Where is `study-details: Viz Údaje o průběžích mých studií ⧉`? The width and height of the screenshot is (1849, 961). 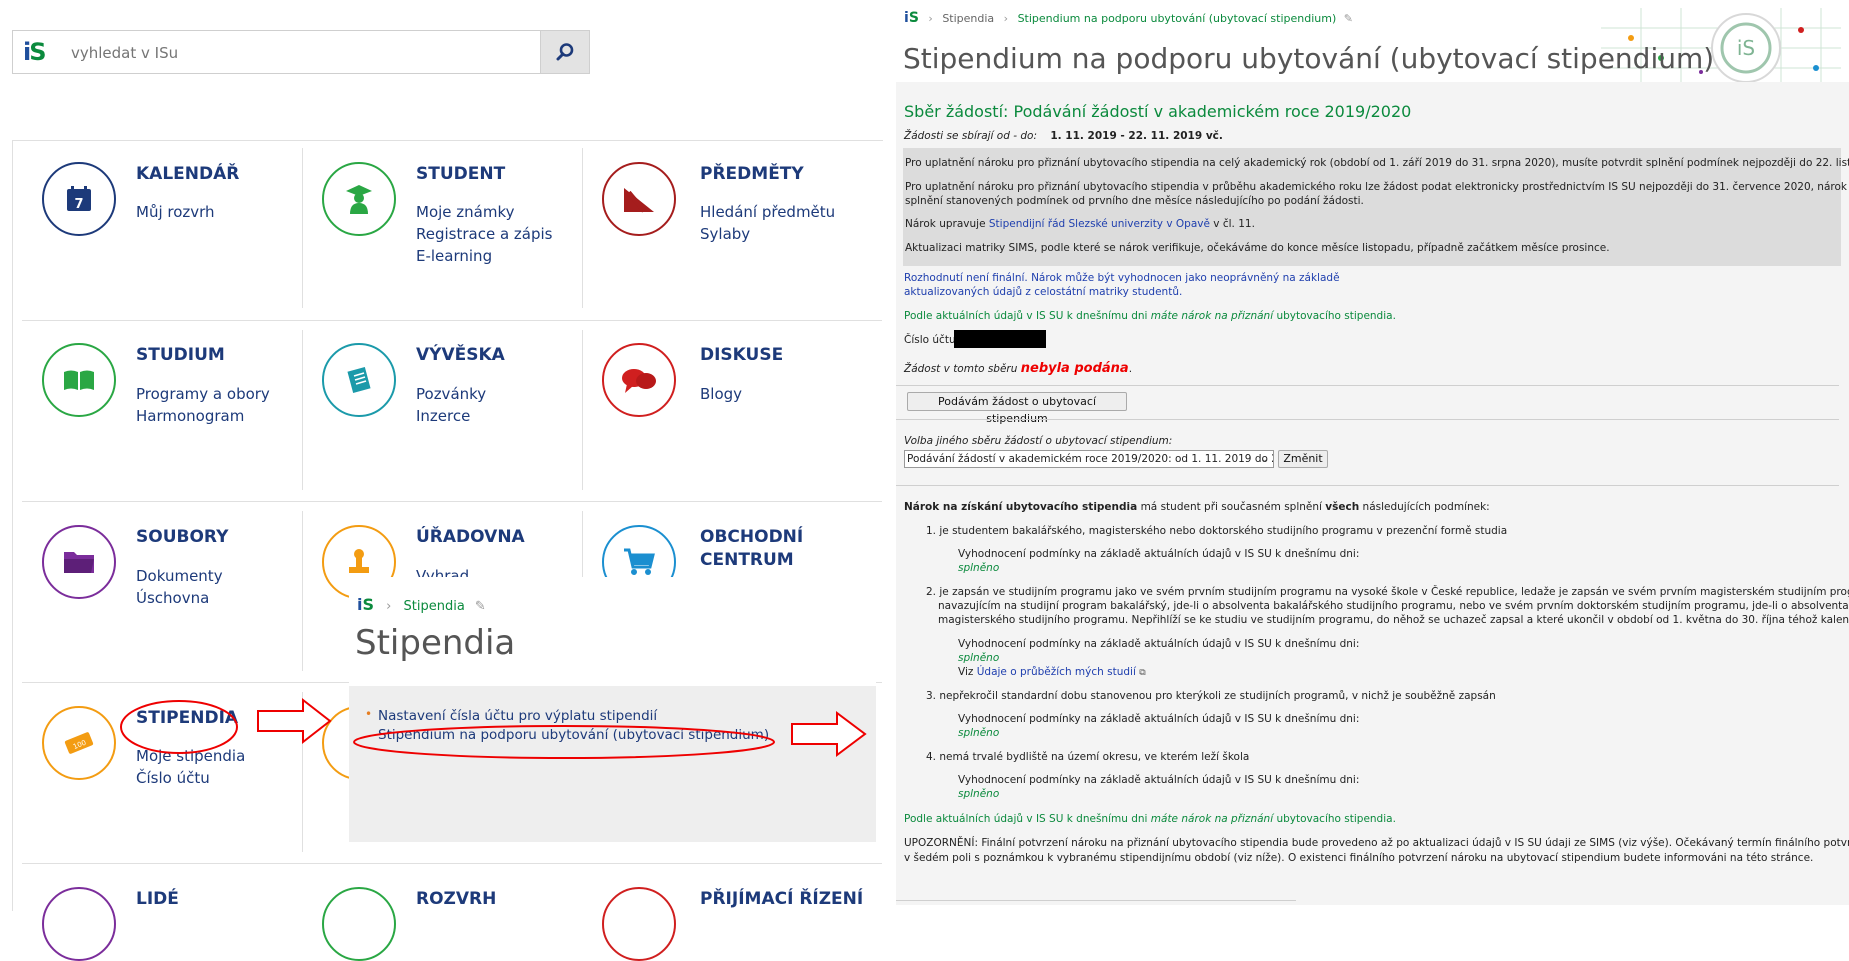 study-details: Viz Údaje o průběžích mých studií ⧉ is located at coordinates (1052, 672).